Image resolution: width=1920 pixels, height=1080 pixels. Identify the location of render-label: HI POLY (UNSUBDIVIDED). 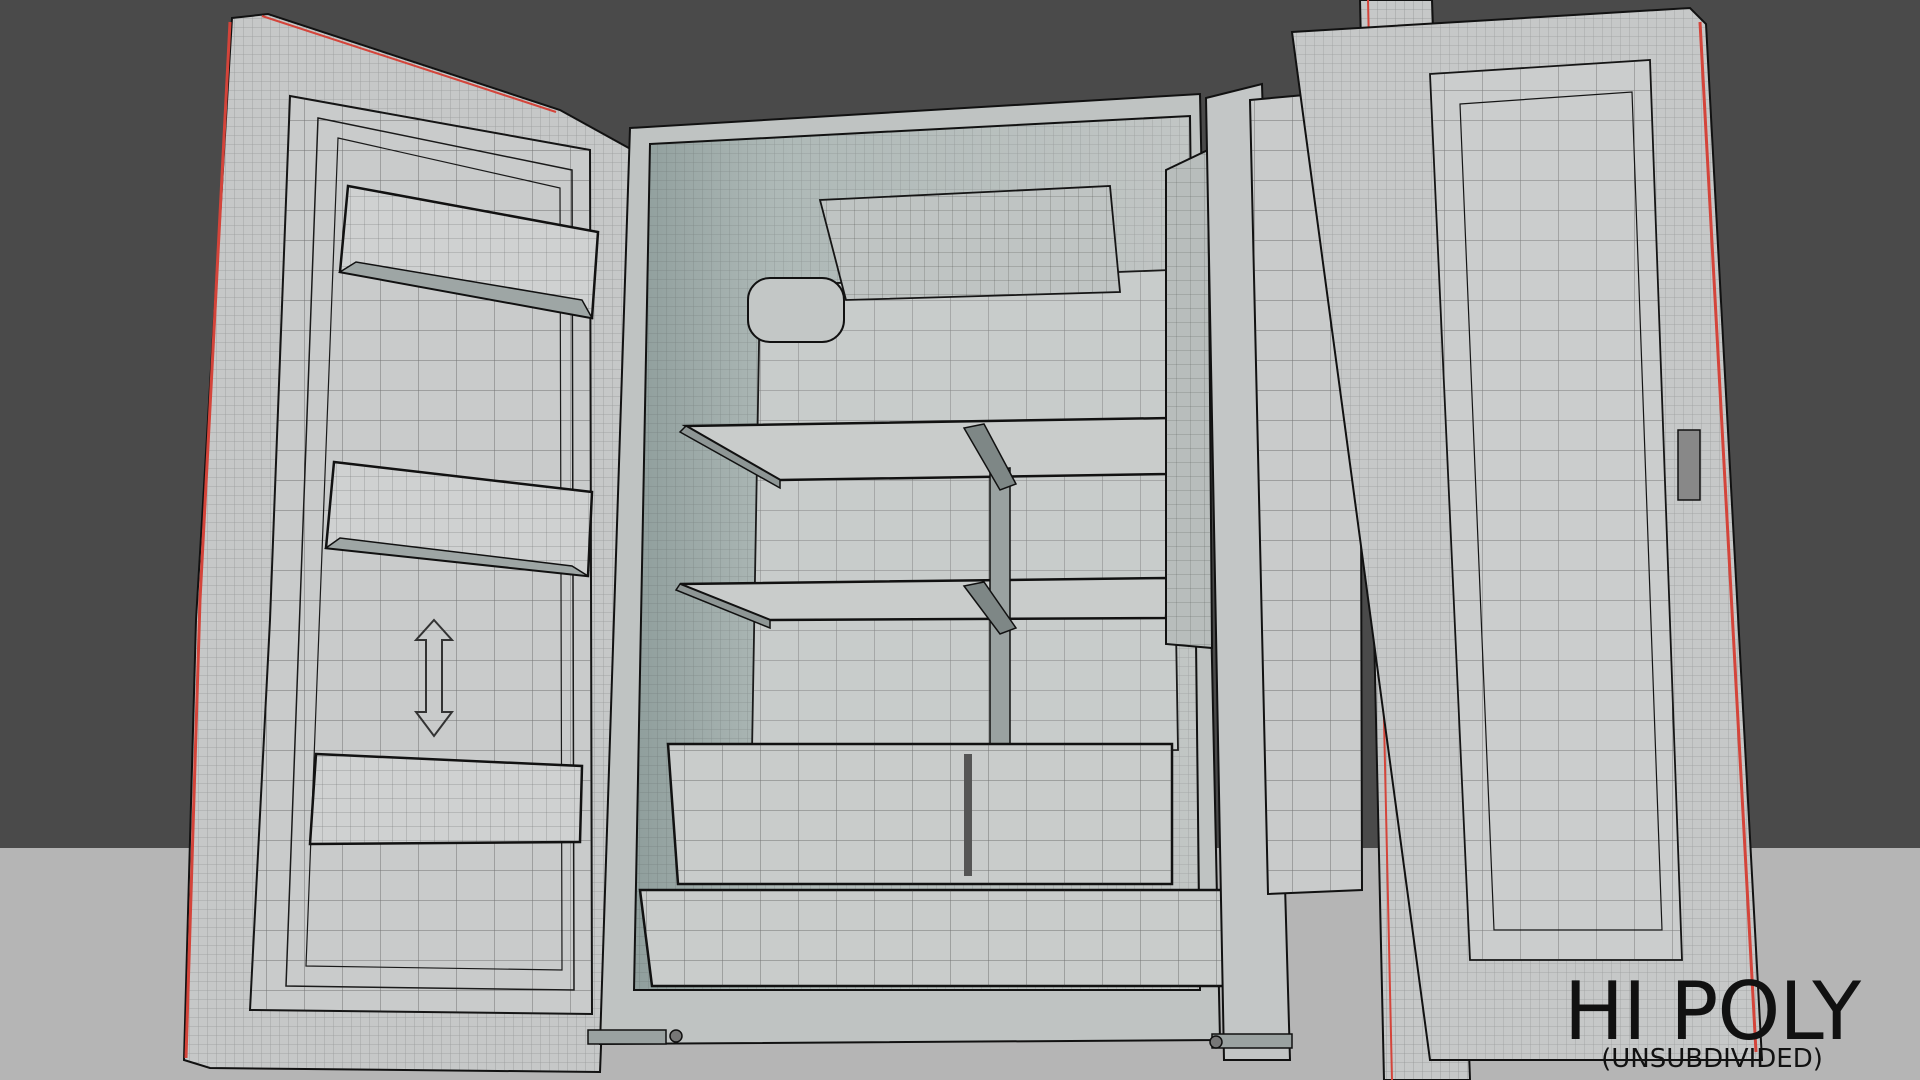
(1712, 1019).